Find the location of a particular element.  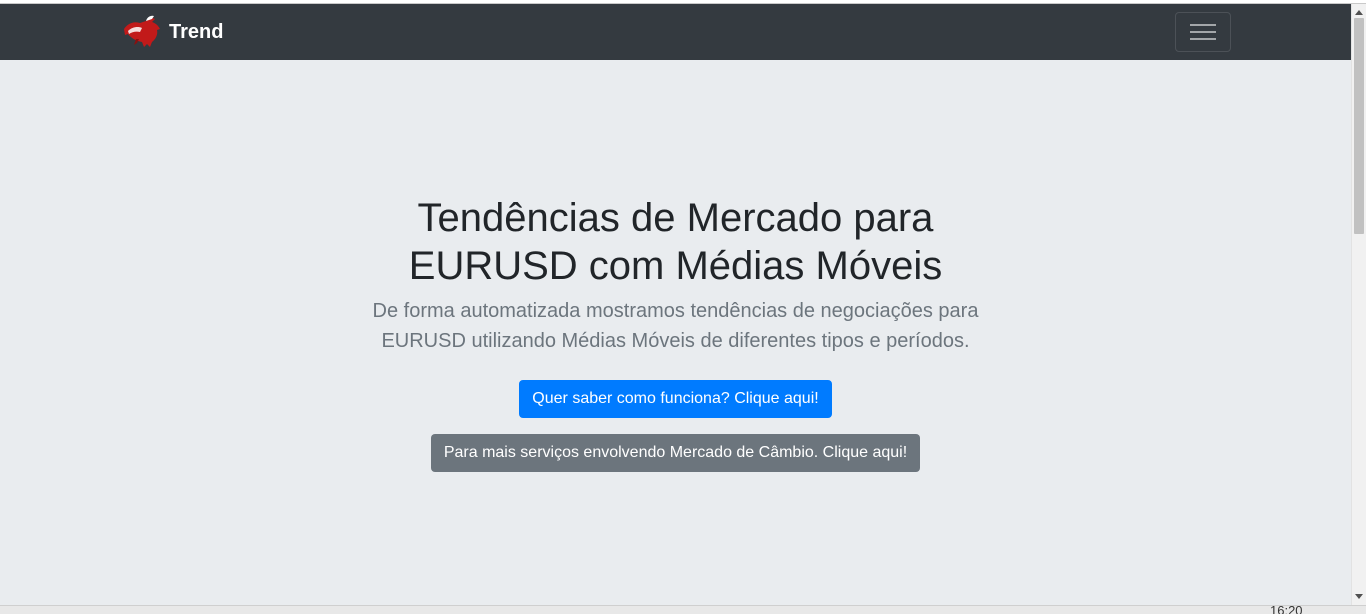

taskbar-clock: 16:20 is located at coordinates (1286, 610).